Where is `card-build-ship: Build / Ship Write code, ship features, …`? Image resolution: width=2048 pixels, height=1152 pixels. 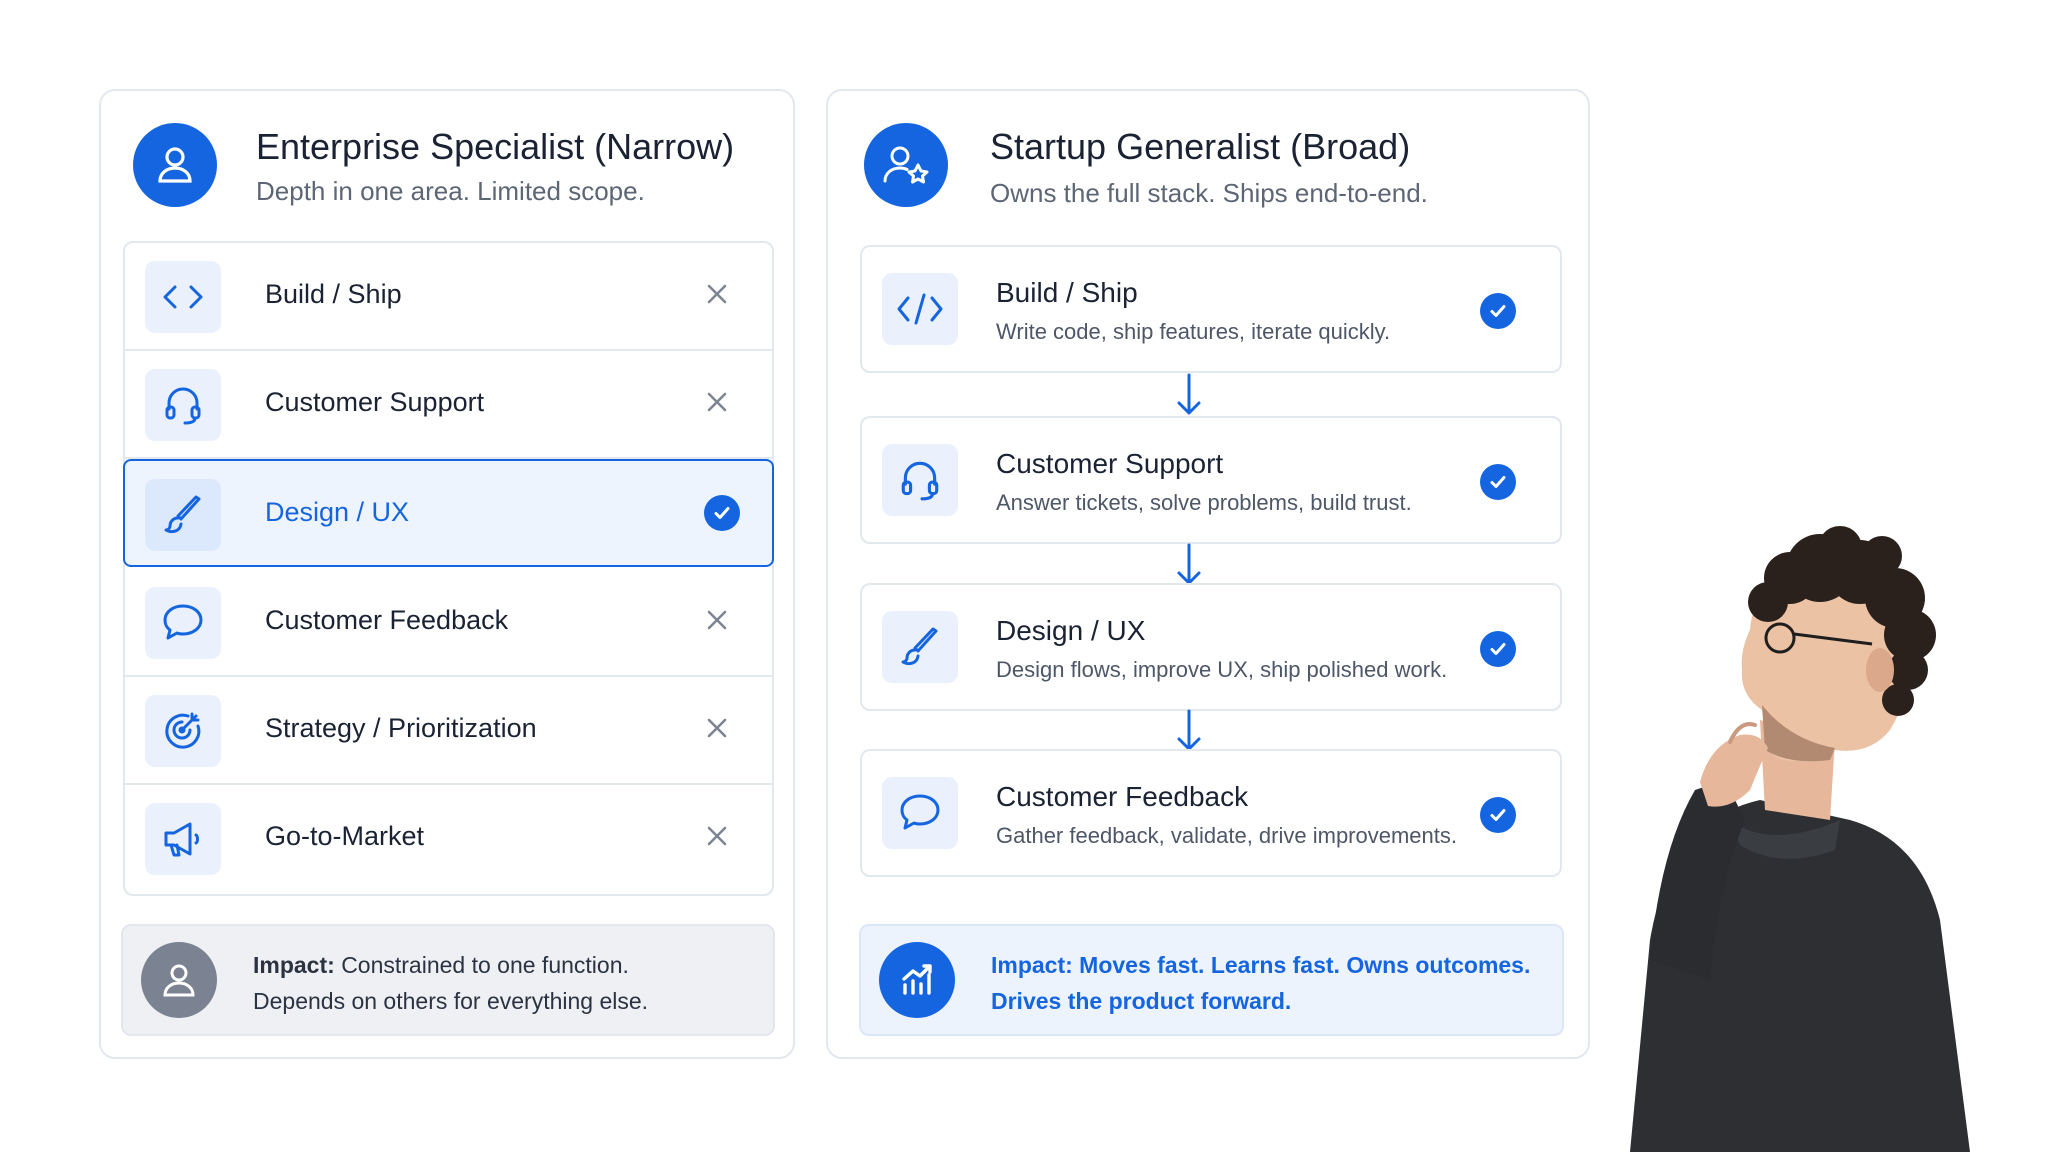 card-build-ship: Build / Ship Write code, ship features, … is located at coordinates (1211, 309).